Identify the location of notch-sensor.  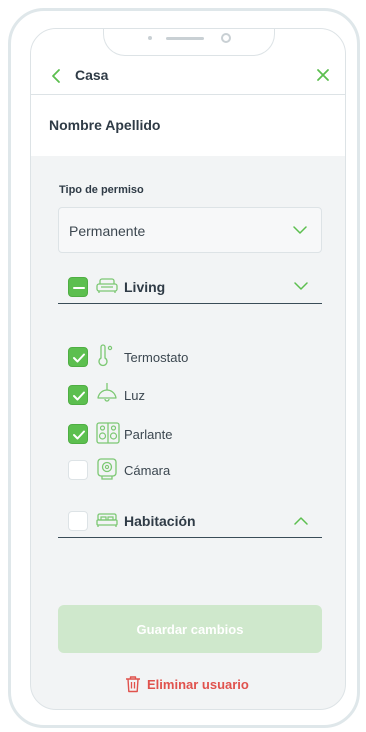
(150, 38).